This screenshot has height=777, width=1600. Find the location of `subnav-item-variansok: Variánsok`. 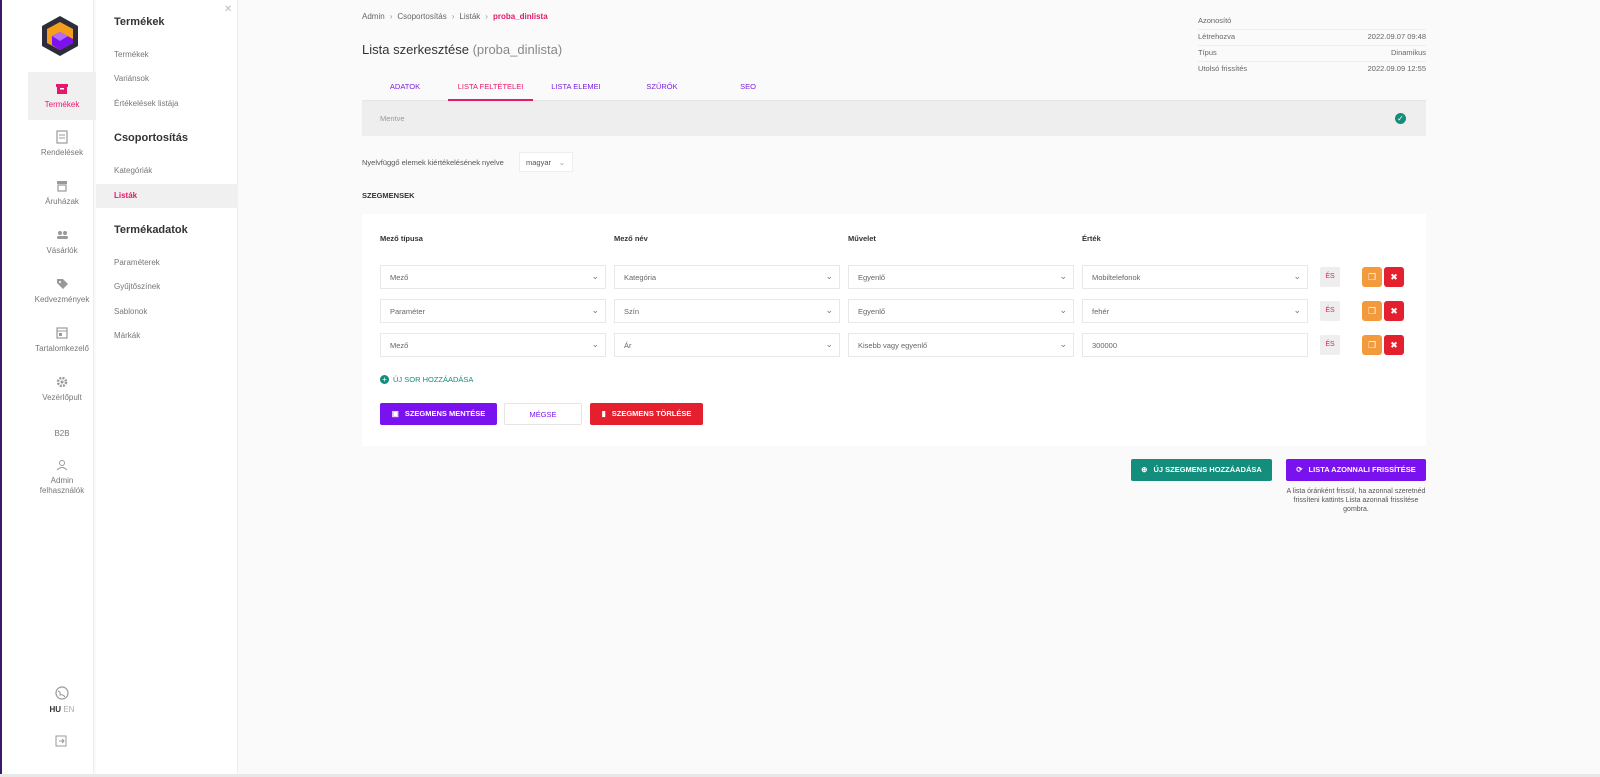

subnav-item-variansok: Variánsok is located at coordinates (167, 79).